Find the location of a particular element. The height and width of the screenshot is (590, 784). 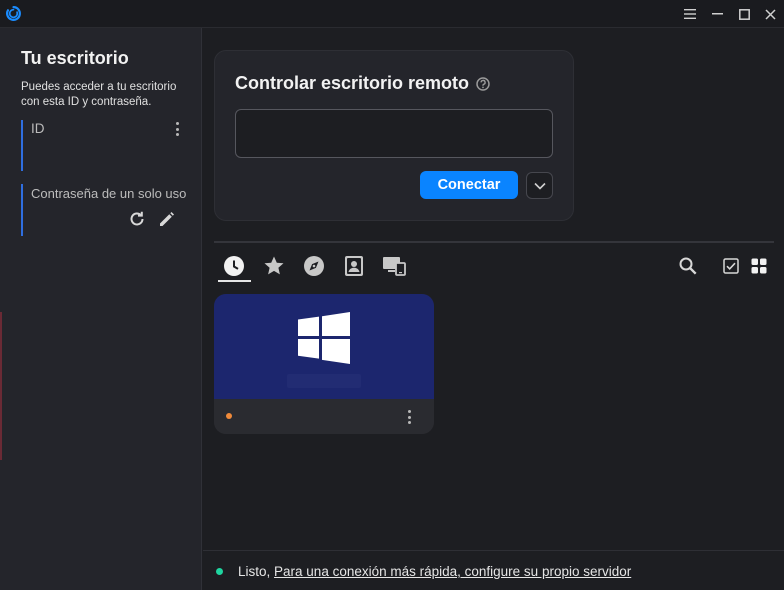

peer-footer is located at coordinates (324, 416).